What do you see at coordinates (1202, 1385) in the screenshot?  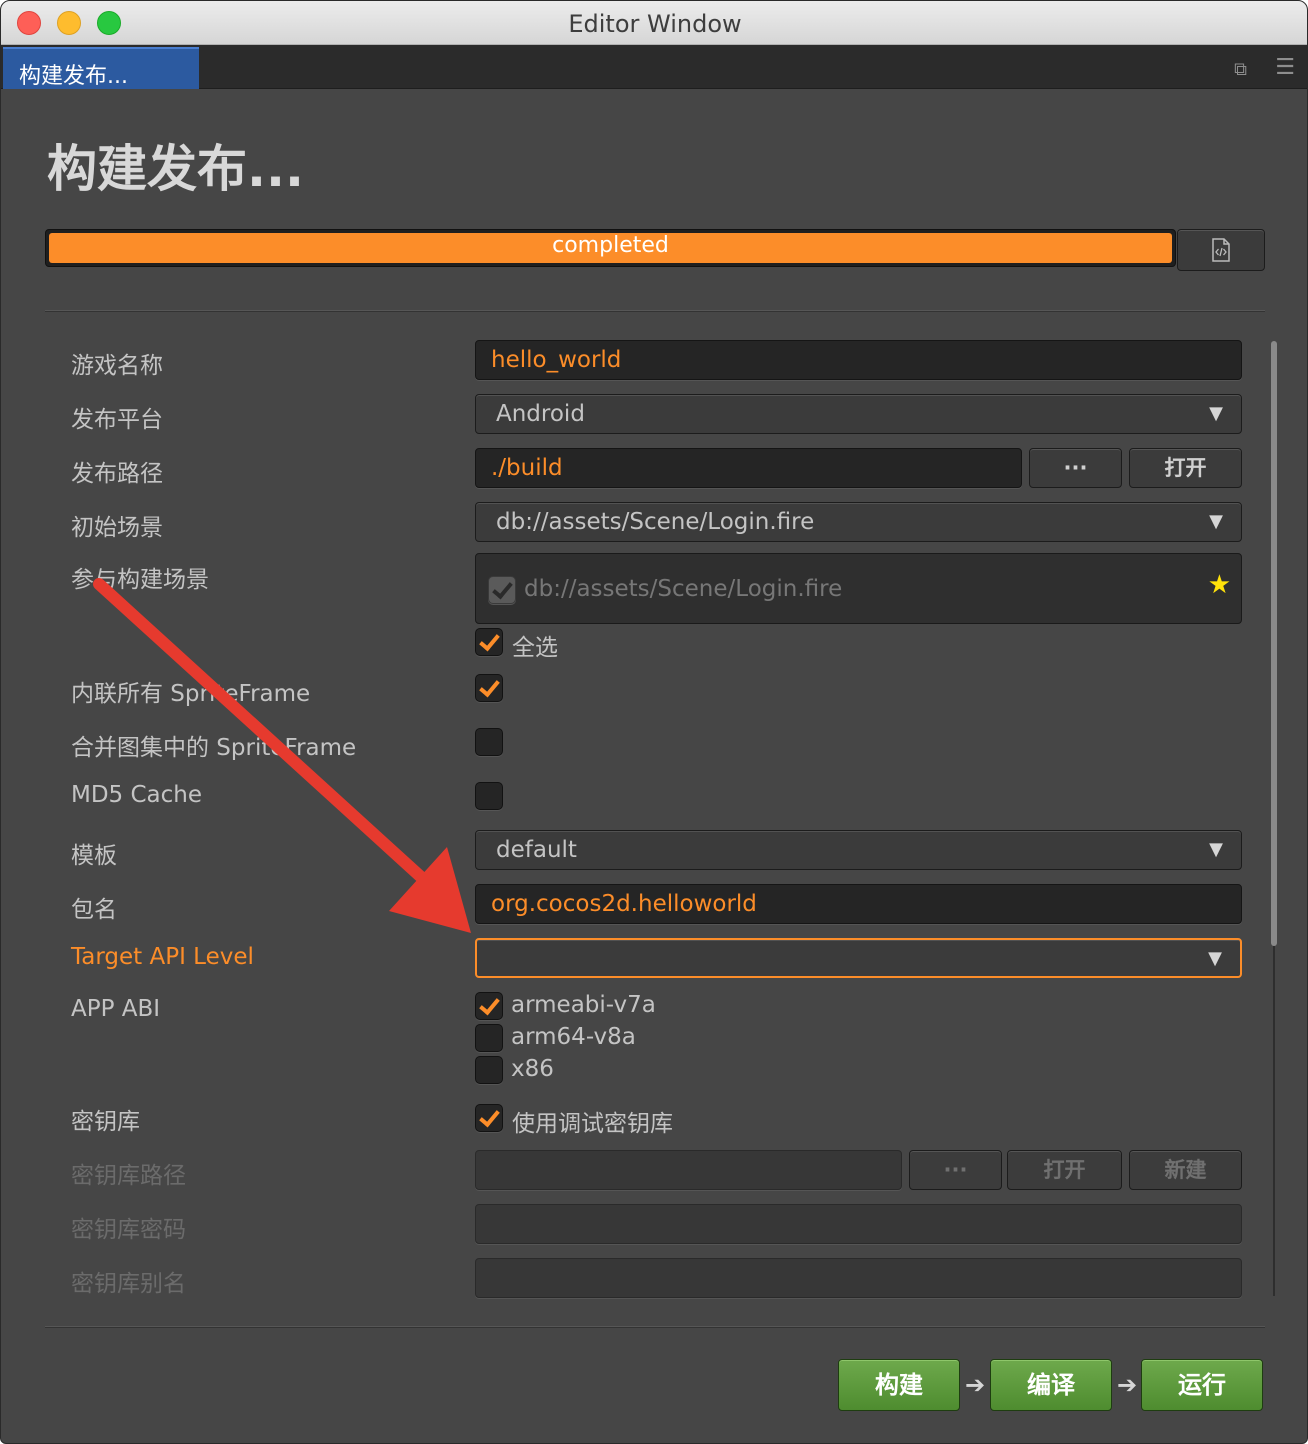 I see `run-button: 运行` at bounding box center [1202, 1385].